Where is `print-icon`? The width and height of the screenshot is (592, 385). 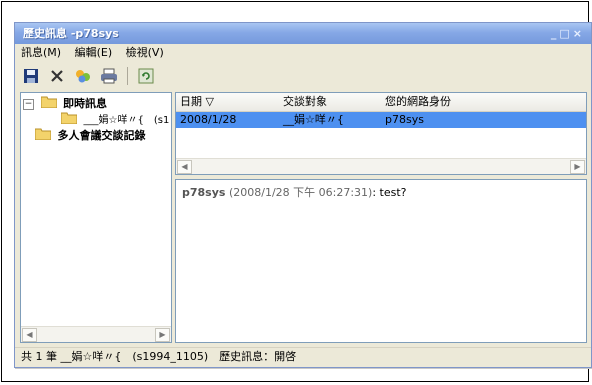 print-icon is located at coordinates (109, 76).